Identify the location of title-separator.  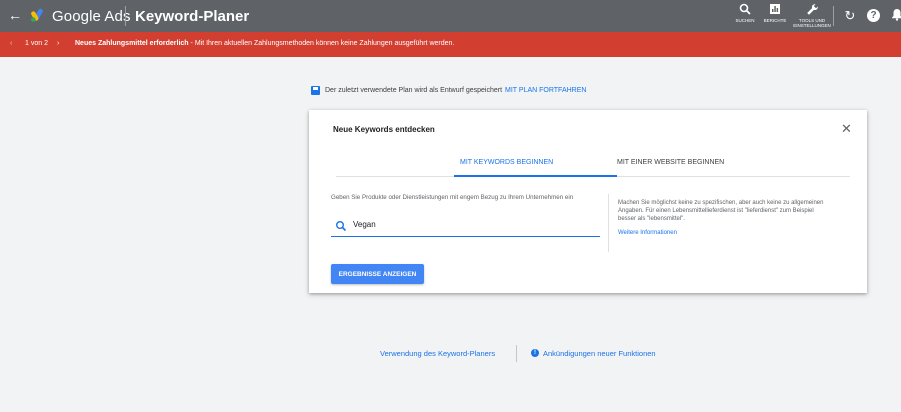
(125, 16).